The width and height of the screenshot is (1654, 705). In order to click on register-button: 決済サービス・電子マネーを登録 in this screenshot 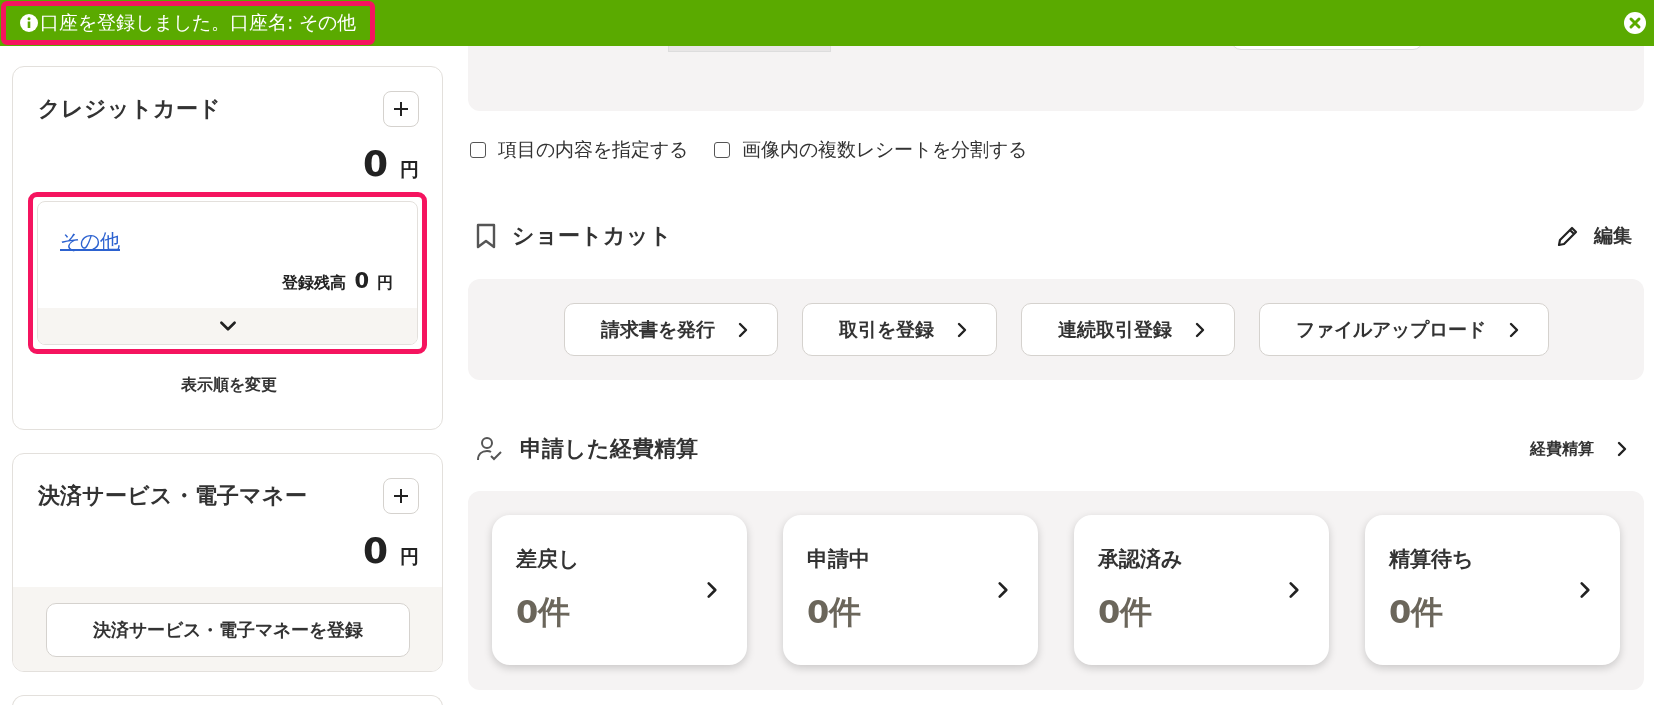, I will do `click(228, 630)`.